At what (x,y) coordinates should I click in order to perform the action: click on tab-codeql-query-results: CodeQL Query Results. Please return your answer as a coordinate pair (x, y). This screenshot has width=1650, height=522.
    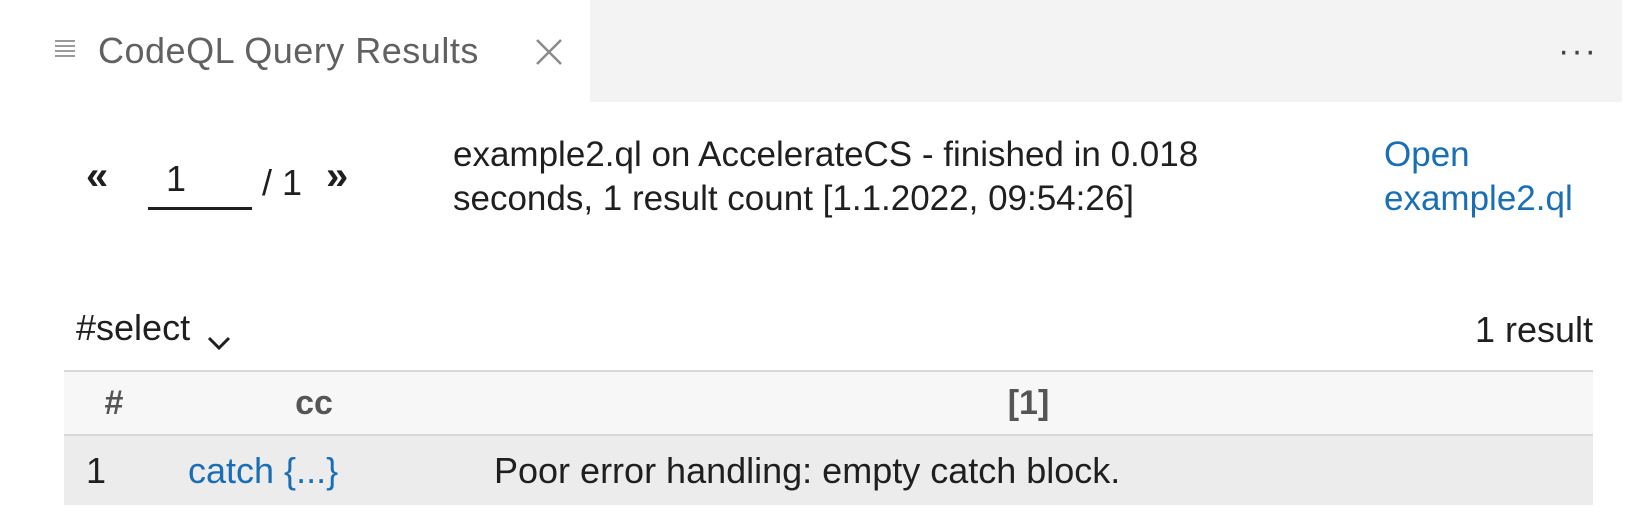
    Looking at the image, I should click on (295, 51).